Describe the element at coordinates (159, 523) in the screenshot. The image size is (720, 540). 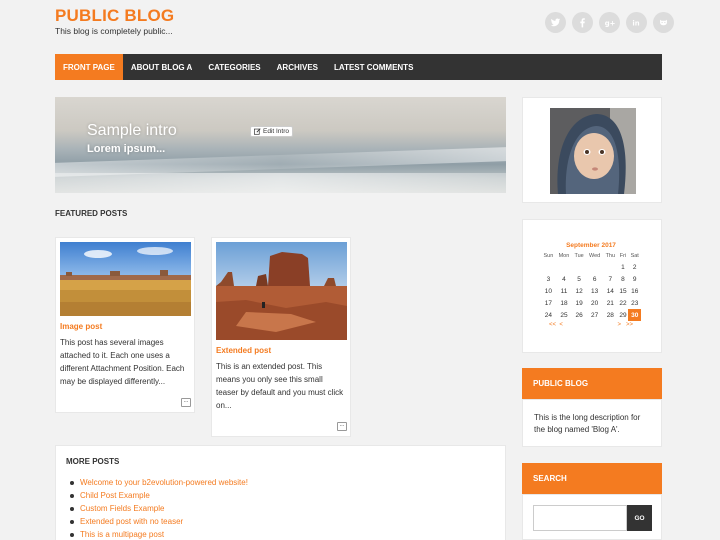
I see `list-item: Extended post with no teaser` at that location.